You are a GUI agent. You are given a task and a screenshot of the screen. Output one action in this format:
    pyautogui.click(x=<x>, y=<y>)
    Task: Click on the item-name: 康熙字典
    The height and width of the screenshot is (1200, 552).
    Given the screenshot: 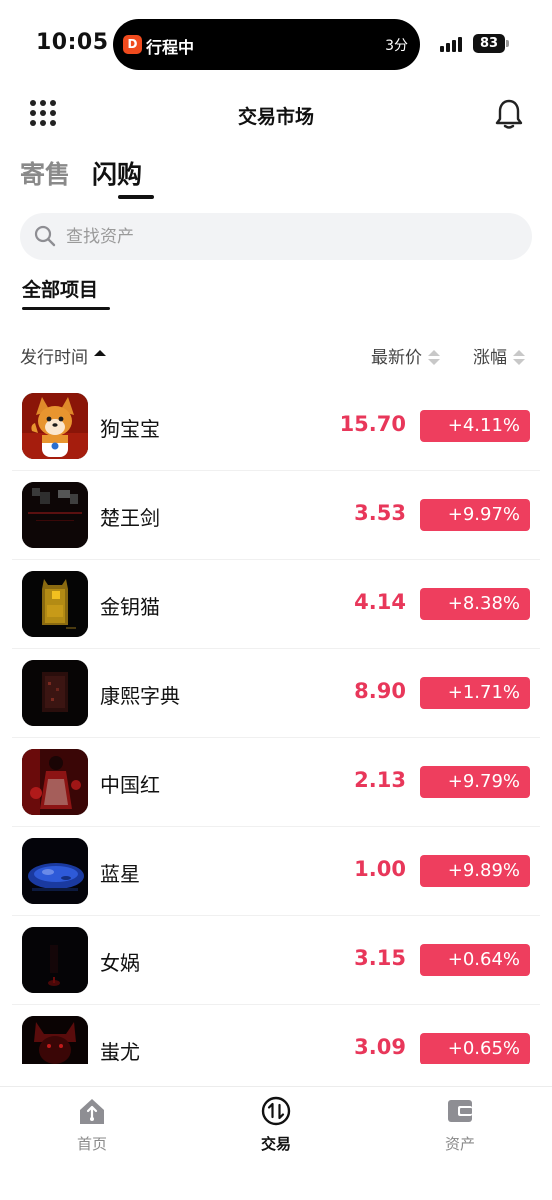 What is the action you would take?
    pyautogui.click(x=140, y=696)
    